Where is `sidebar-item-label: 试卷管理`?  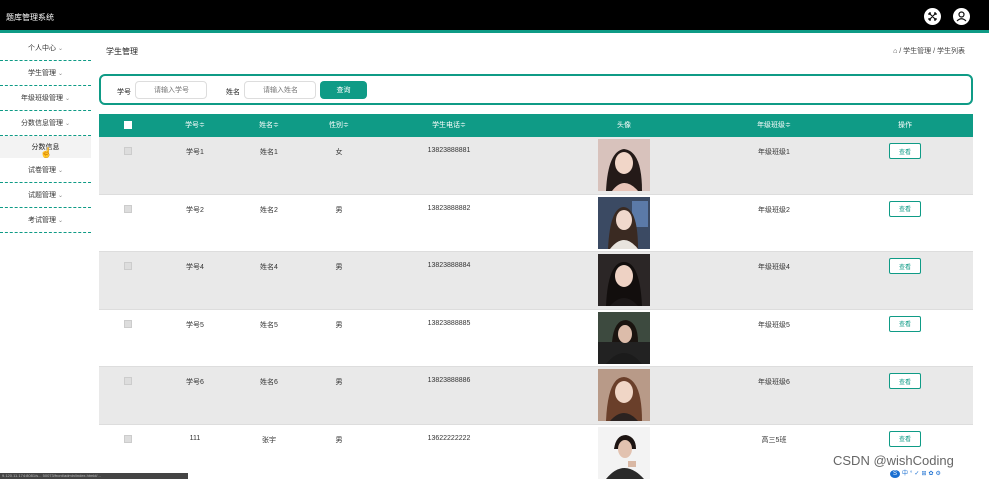
sidebar-item-label: 试卷管理 is located at coordinates (41, 170).